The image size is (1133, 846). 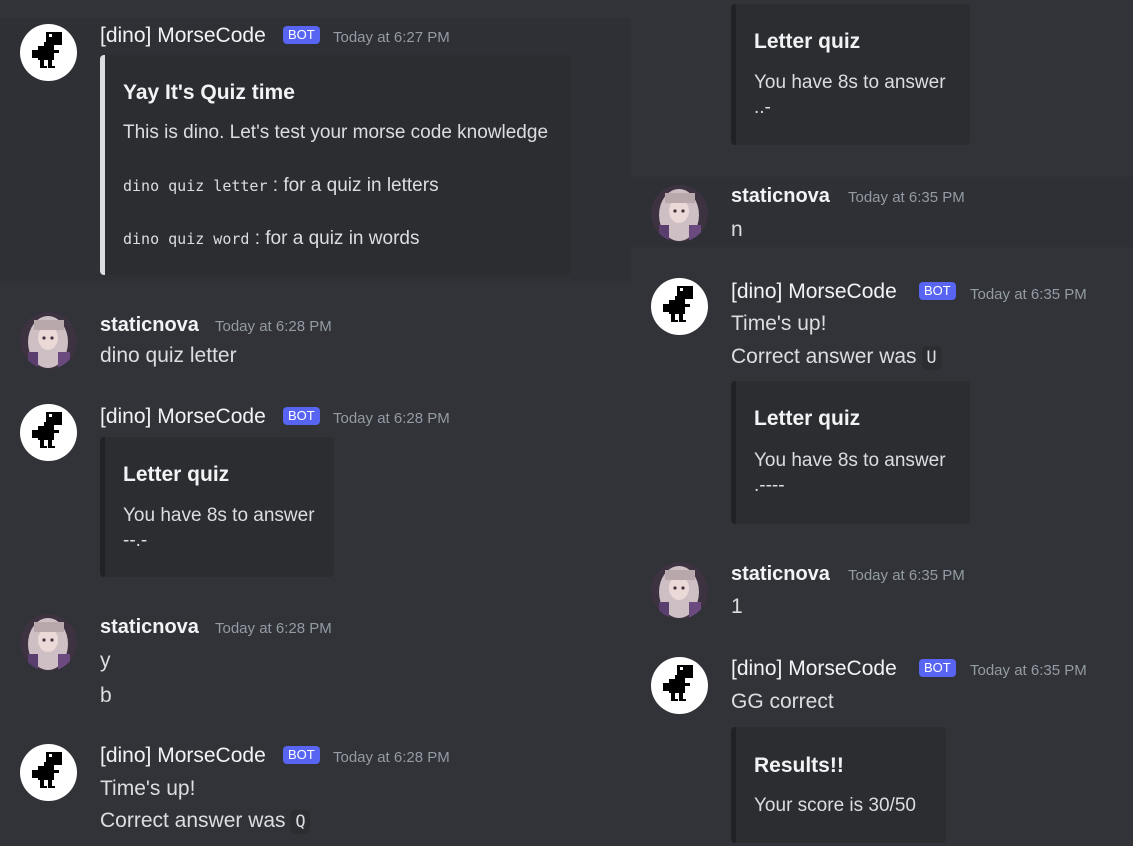 What do you see at coordinates (337, 238) in the screenshot?
I see `command-desc: : for a quiz in words` at bounding box center [337, 238].